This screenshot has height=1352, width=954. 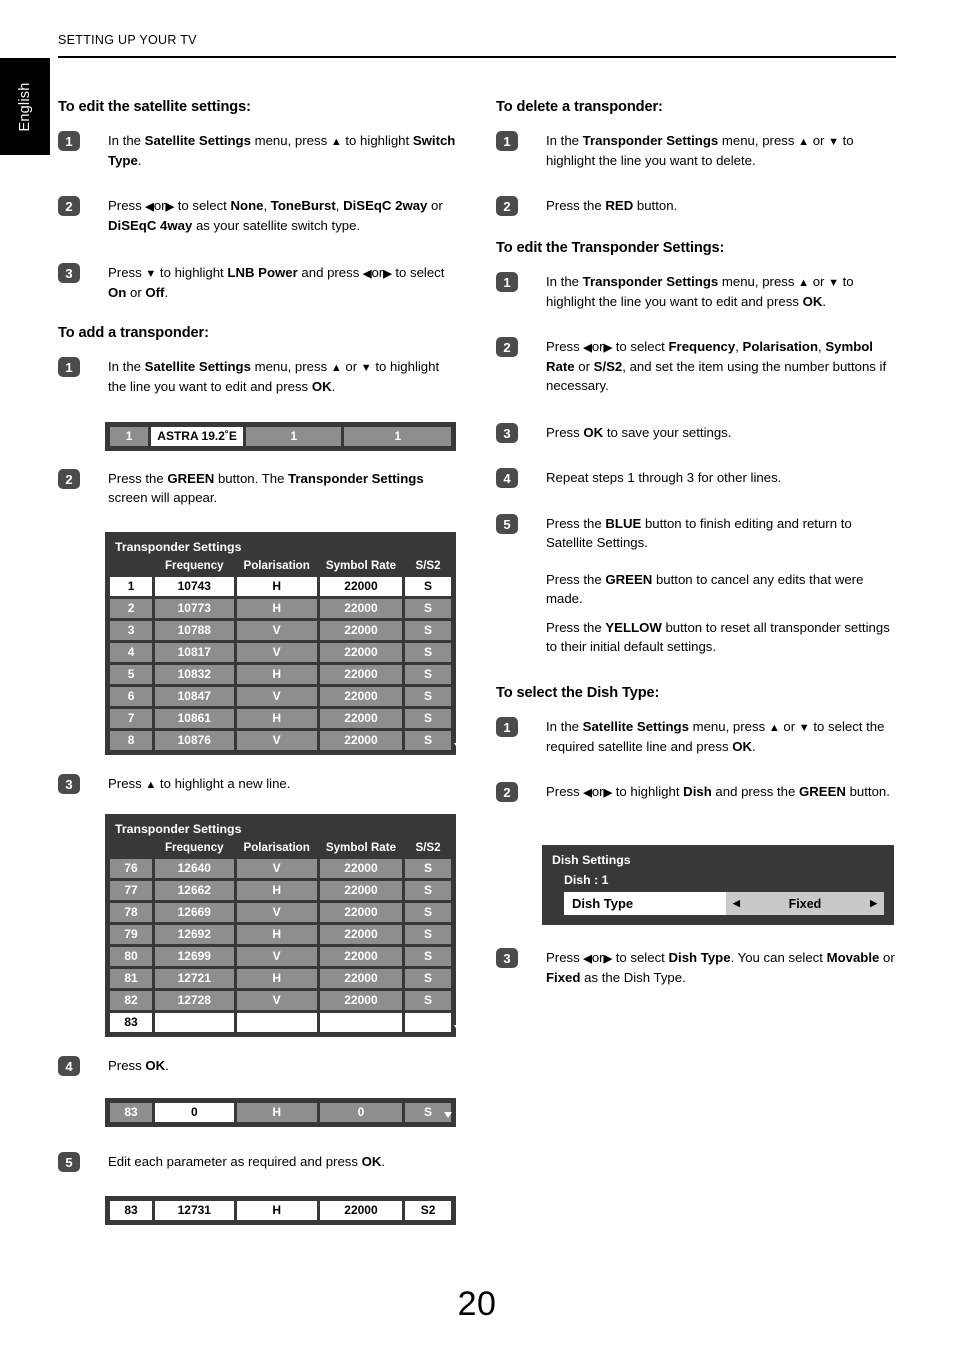 I want to click on language-tab-label: English, so click(x=25, y=106).